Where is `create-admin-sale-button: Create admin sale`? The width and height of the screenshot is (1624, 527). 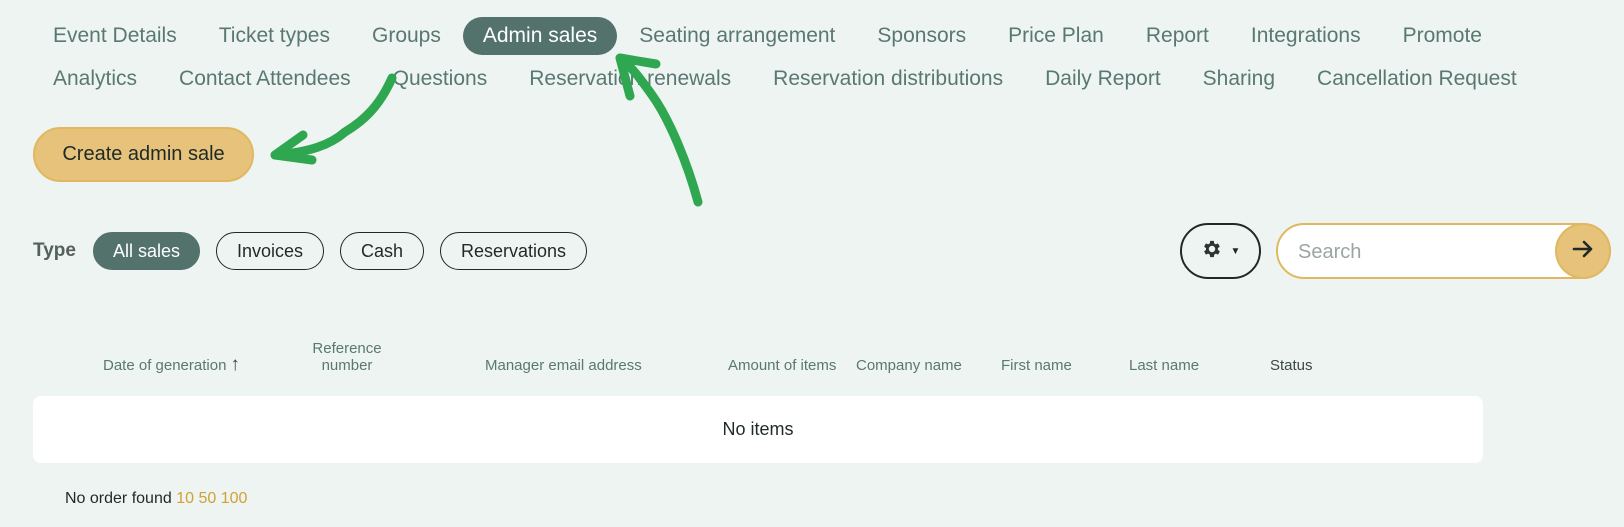
create-admin-sale-button: Create admin sale is located at coordinates (143, 154).